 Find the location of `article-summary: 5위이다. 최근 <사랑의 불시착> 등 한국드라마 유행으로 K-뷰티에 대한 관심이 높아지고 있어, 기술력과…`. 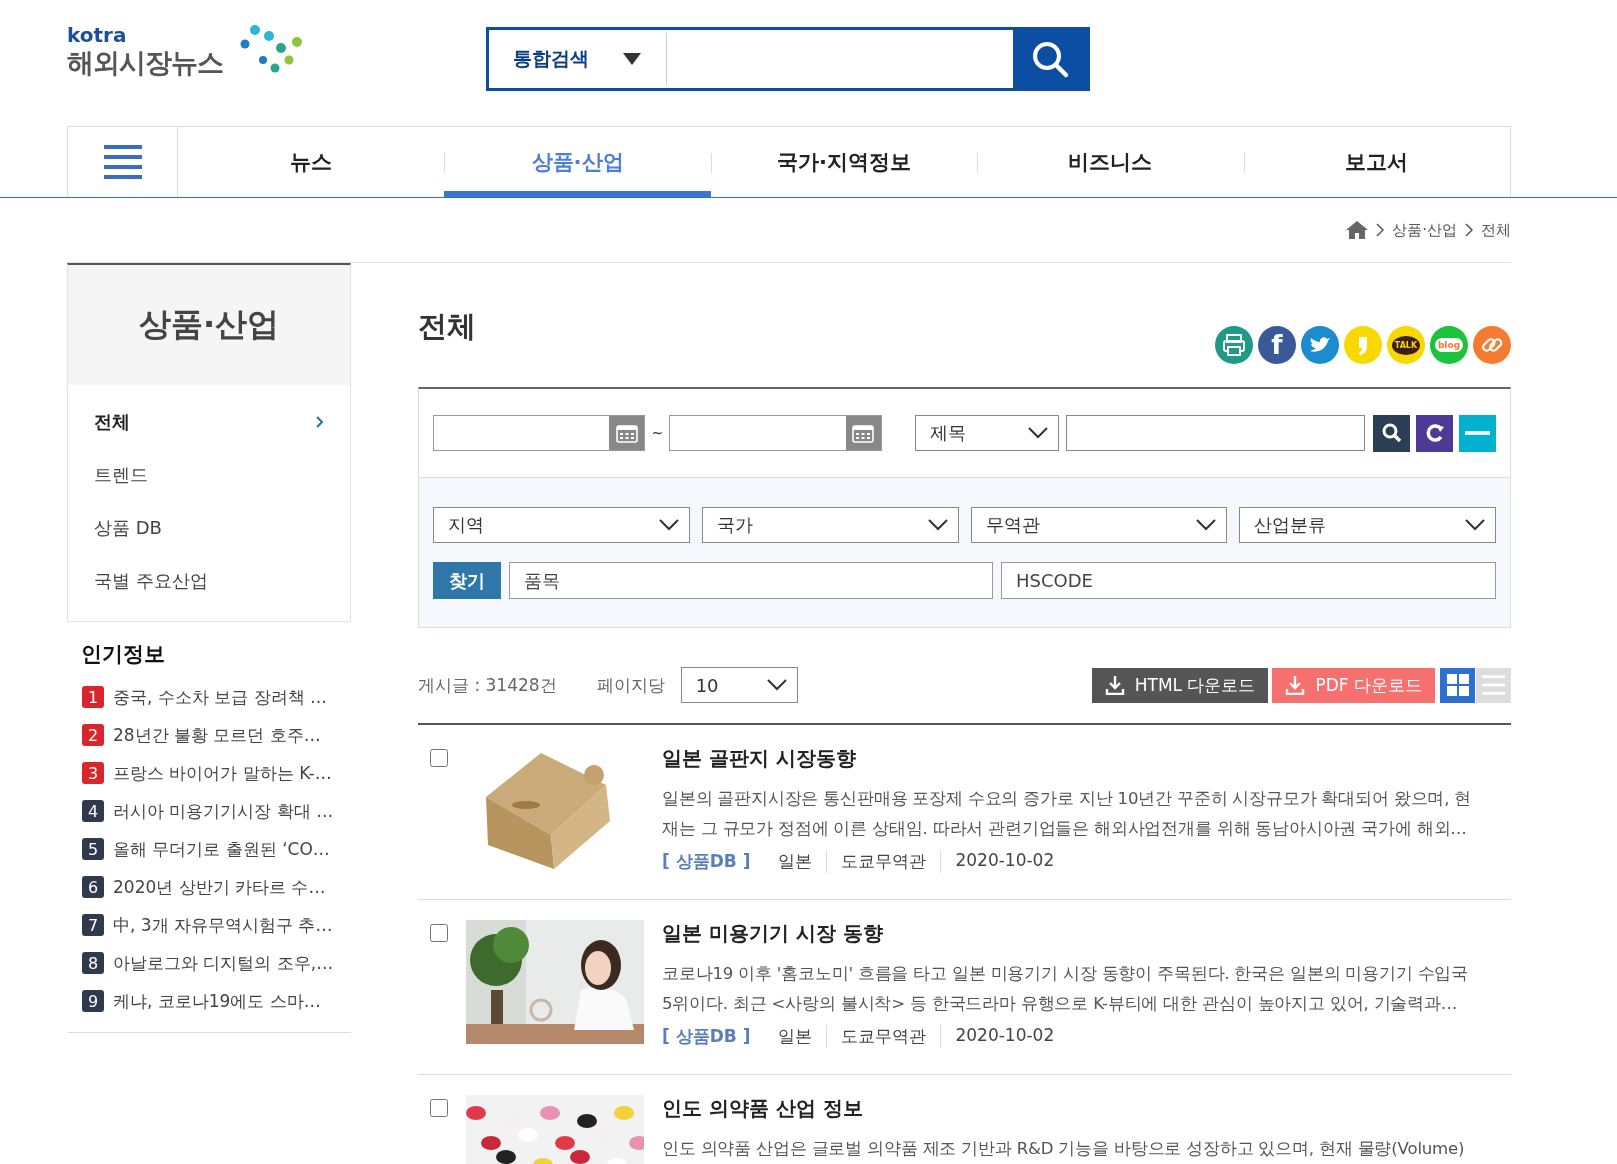

article-summary: 5위이다. 최근 <사랑의 불시착> 등 한국드라마 유행으로 K-뷰티에 대한 관심이 높아지고 있어, 기술력과… is located at coordinates (1060, 1004).